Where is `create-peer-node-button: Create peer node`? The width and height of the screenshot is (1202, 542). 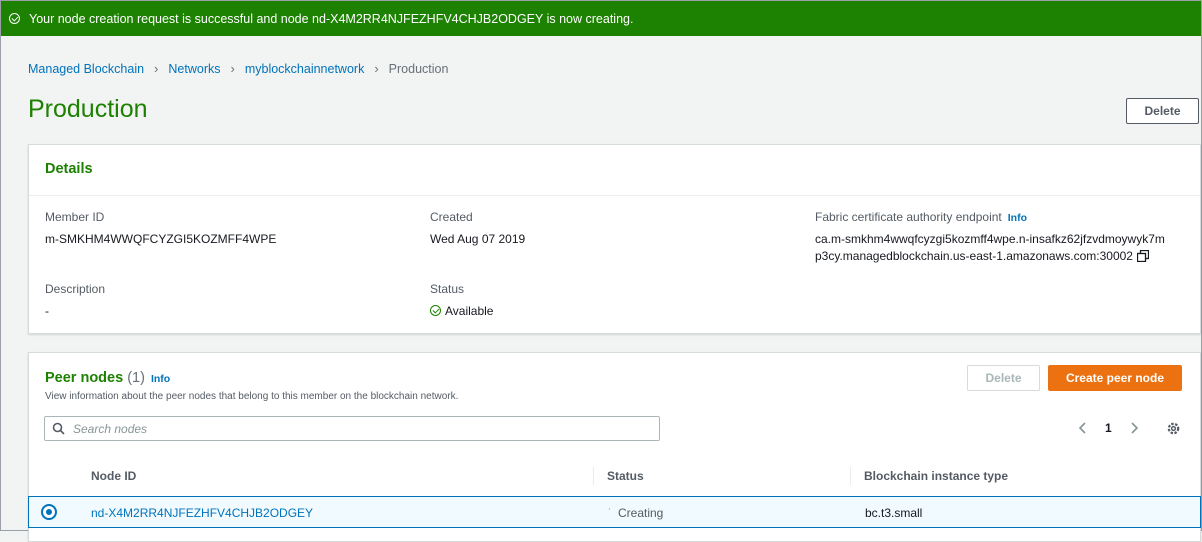 create-peer-node-button: Create peer node is located at coordinates (1115, 378).